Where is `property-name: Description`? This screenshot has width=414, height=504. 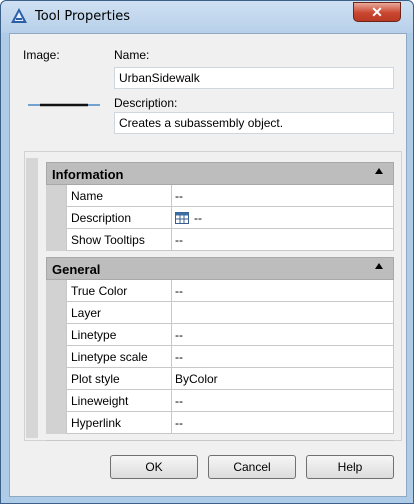
property-name: Description is located at coordinates (119, 217).